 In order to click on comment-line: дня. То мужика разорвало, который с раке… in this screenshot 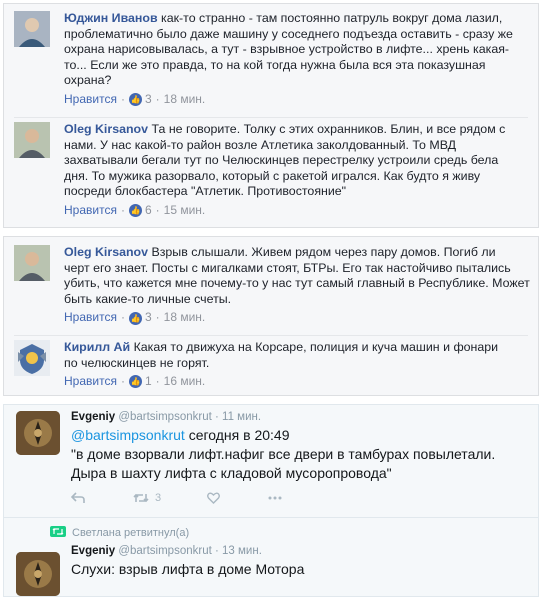, I will do `click(272, 175)`.